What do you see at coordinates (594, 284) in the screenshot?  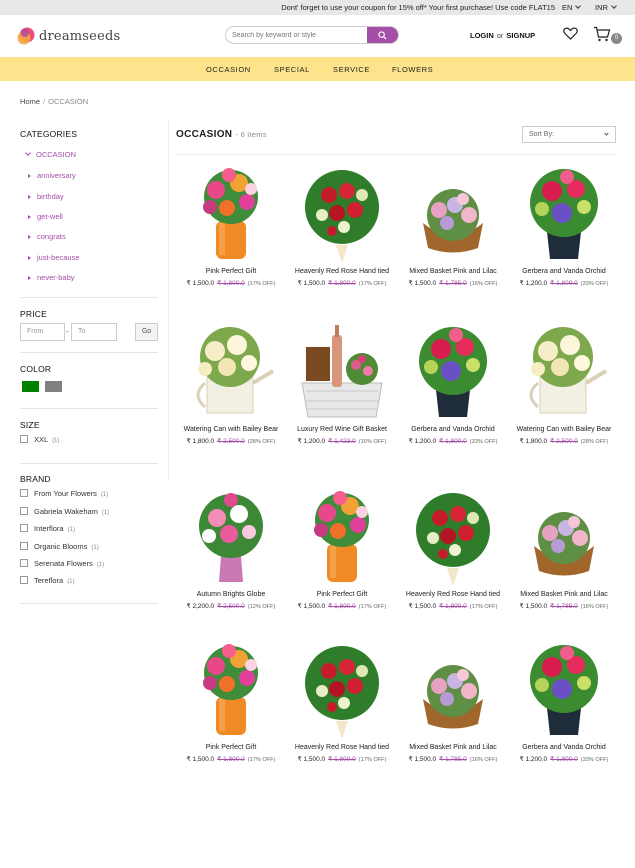 I see `product-discount: (33% OFF)` at bounding box center [594, 284].